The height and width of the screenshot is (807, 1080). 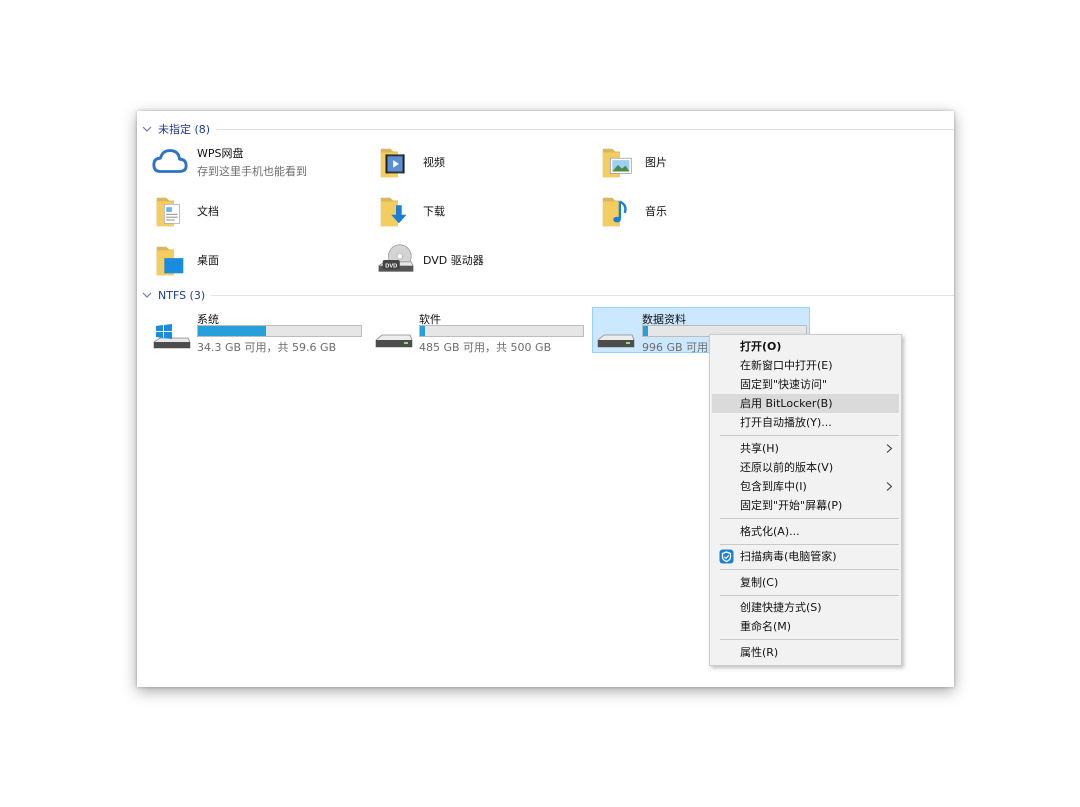 I want to click on drive-system: 系统 34.3 GB 可用，共 59.6 GB, so click(x=249, y=331).